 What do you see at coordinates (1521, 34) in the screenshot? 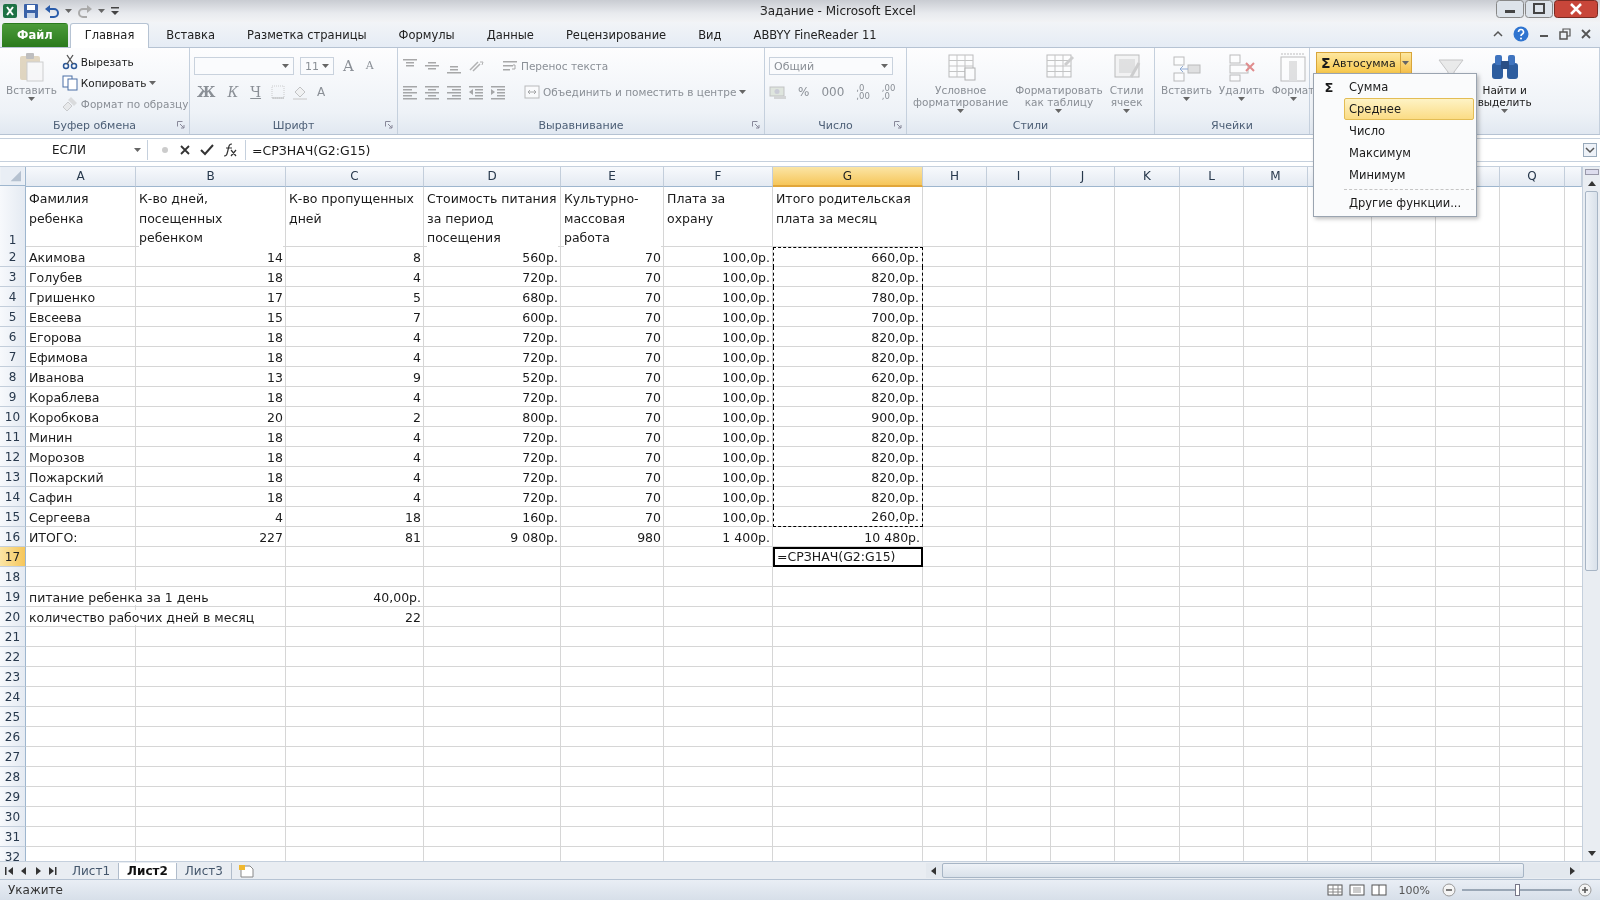
I see `help-icon` at bounding box center [1521, 34].